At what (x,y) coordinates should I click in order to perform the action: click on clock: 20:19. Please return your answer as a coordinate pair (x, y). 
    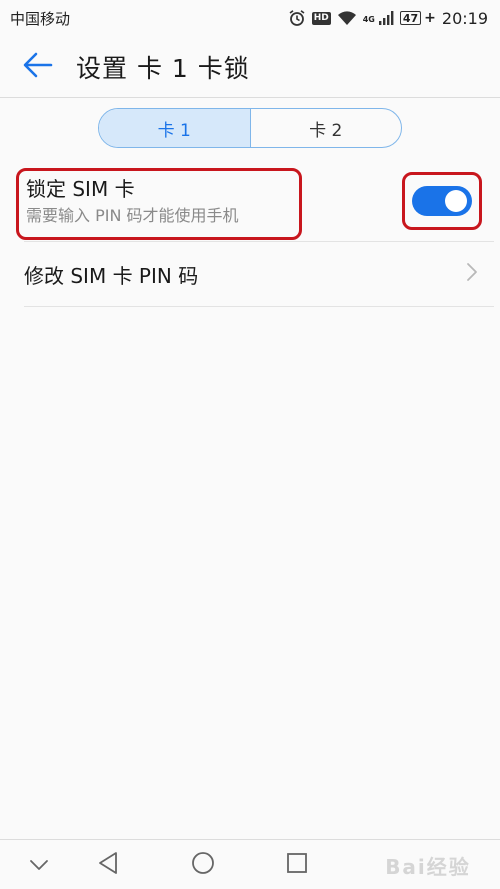
    Looking at the image, I should click on (464, 18).